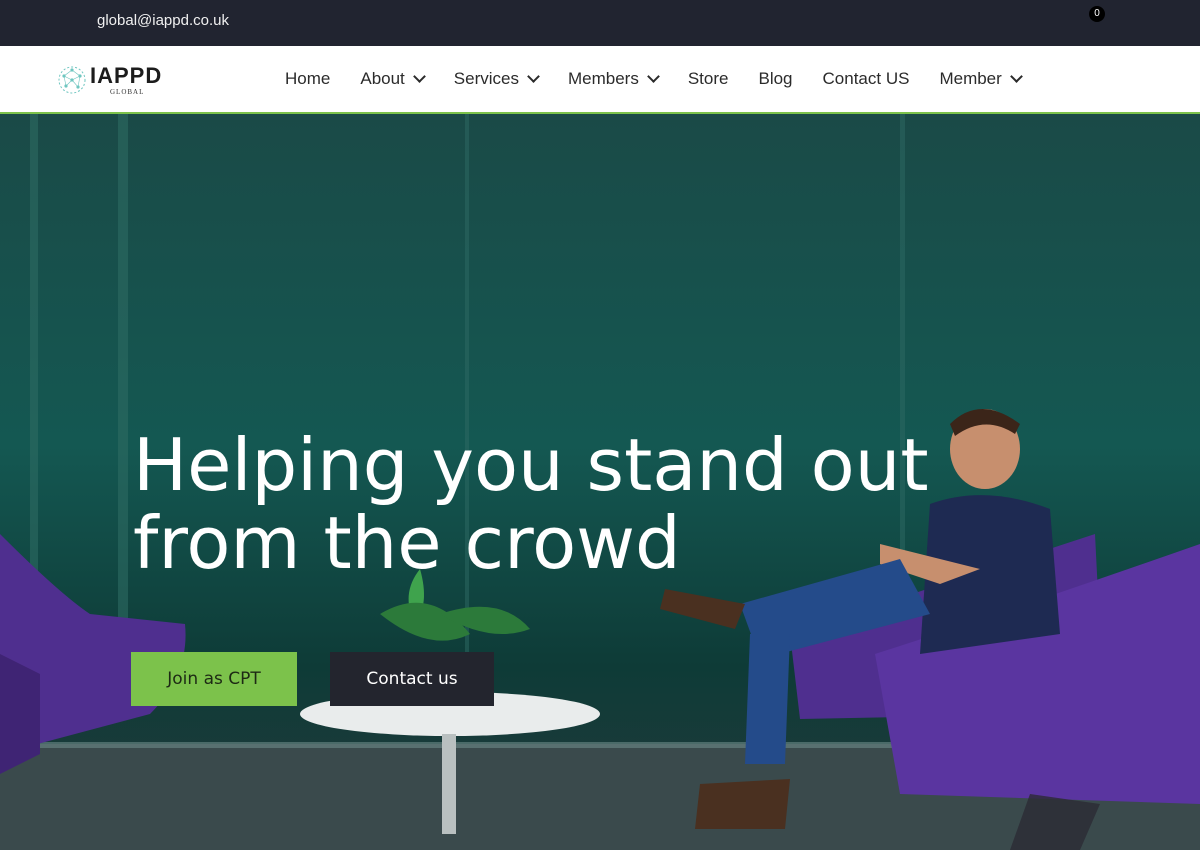 This screenshot has width=1200, height=850. What do you see at coordinates (382, 78) in the screenshot?
I see `nav-label: About` at bounding box center [382, 78].